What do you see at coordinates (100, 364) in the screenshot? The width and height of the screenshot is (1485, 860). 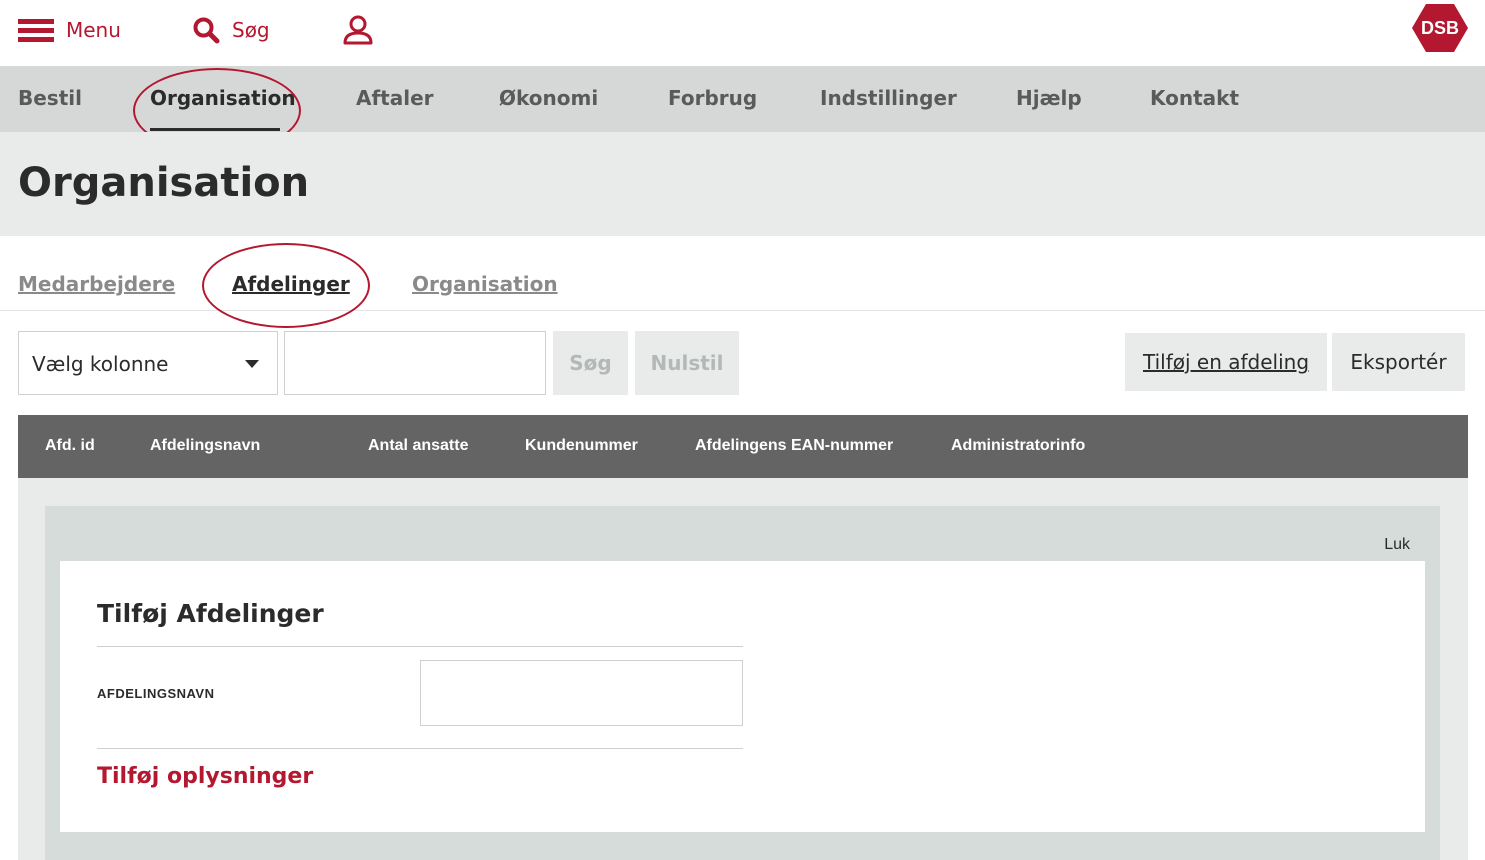 I see `column-select-value: Vælg kolonne` at bounding box center [100, 364].